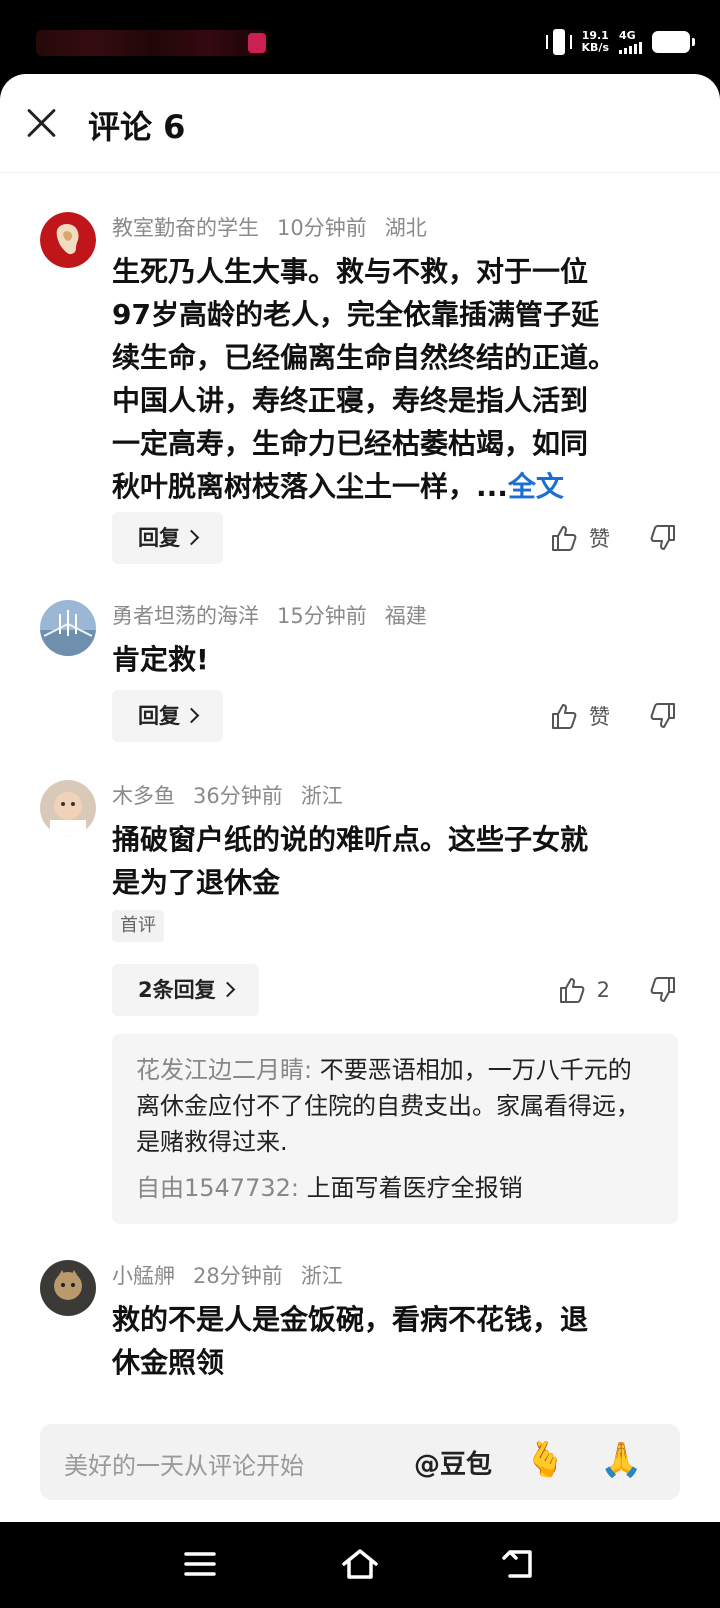 This screenshot has width=720, height=1608. I want to click on timestamp: 10分钟前, so click(322, 228).